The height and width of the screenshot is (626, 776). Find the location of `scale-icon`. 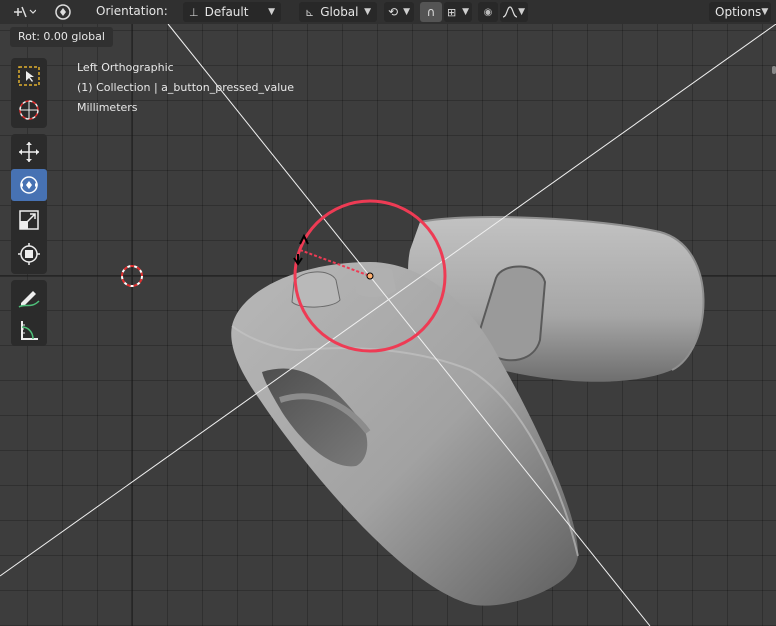

scale-icon is located at coordinates (29, 220).